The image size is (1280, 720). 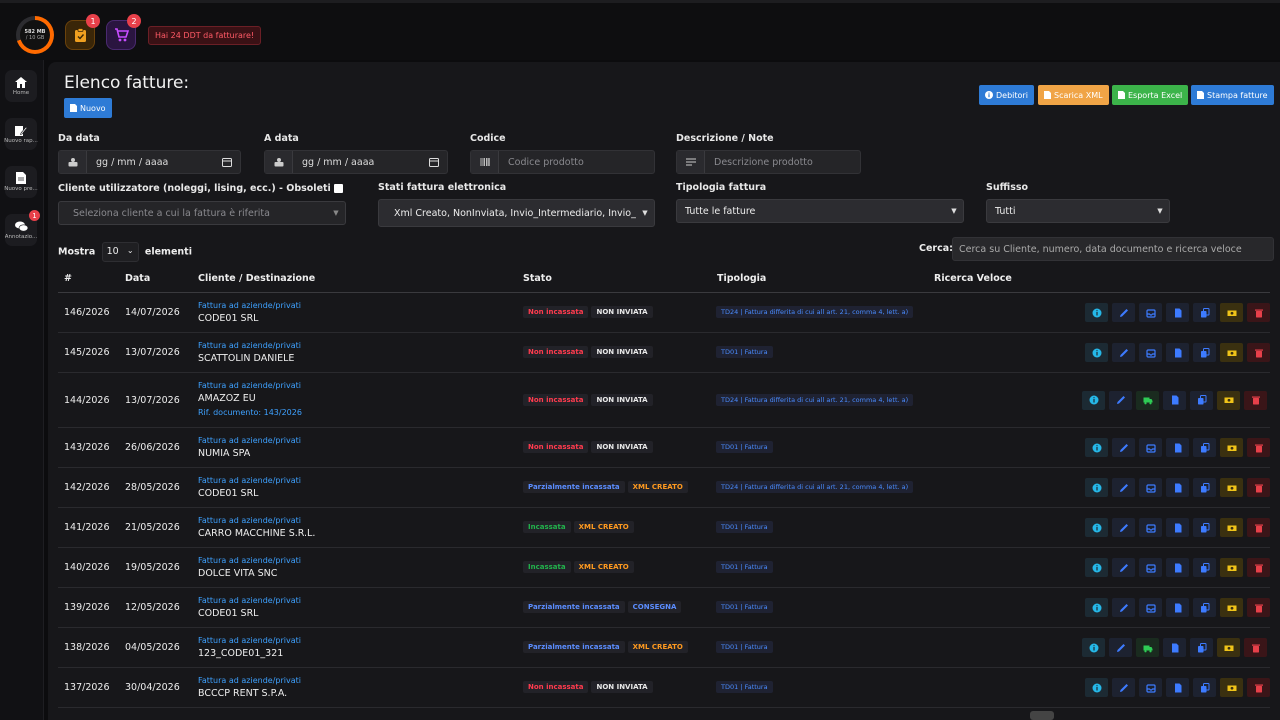 What do you see at coordinates (1232, 95) in the screenshot?
I see `stampa-fatture-button: Stampa fatture` at bounding box center [1232, 95].